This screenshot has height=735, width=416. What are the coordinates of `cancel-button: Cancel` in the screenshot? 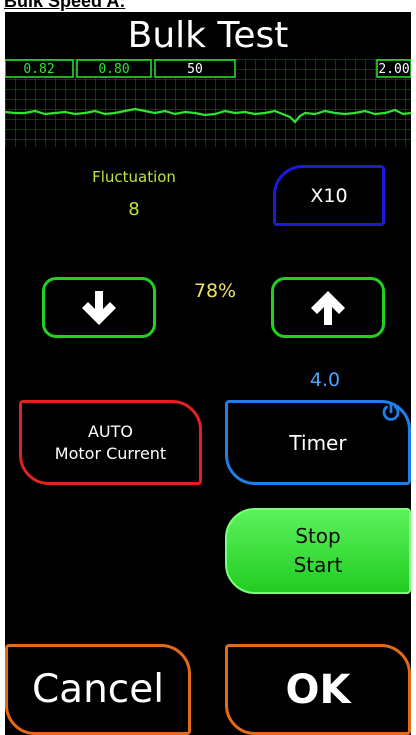 It's located at (98, 689).